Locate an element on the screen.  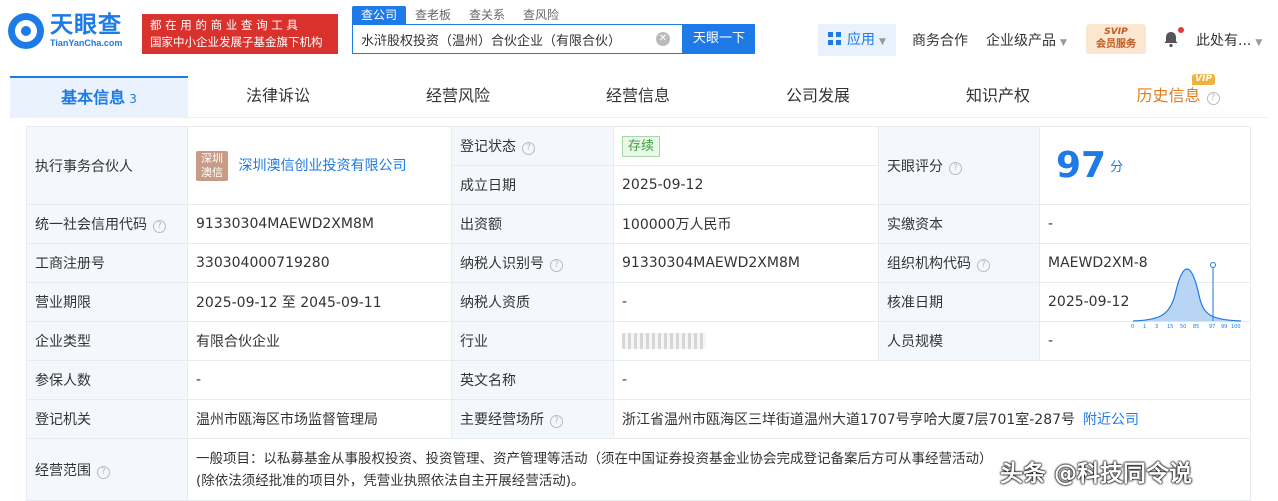
found-date-label: 成立日期 is located at coordinates (532, 185).